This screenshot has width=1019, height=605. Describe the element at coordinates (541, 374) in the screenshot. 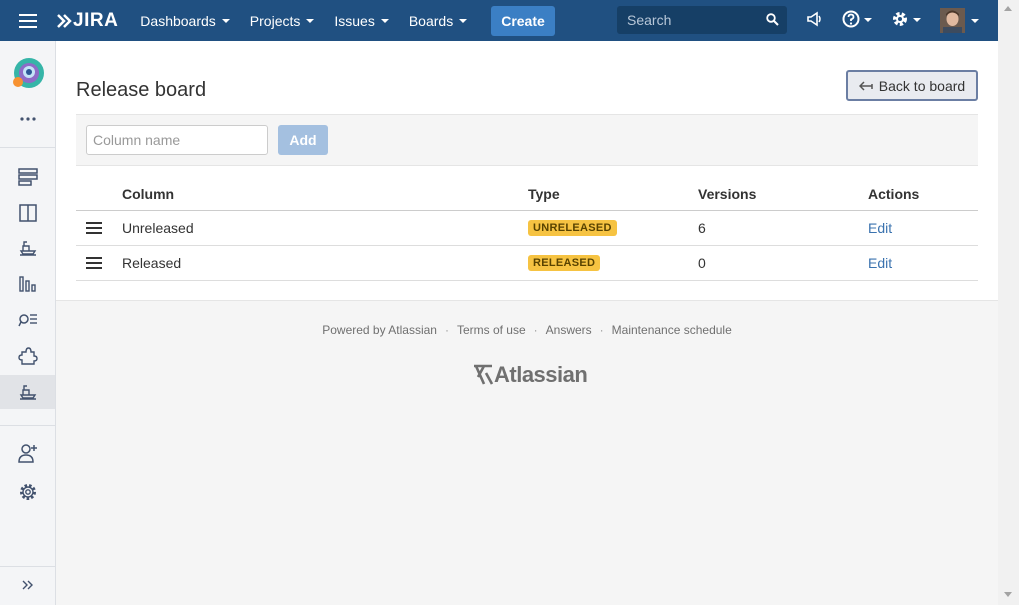

I see `atlassian-logo-text: Atlassian` at that location.